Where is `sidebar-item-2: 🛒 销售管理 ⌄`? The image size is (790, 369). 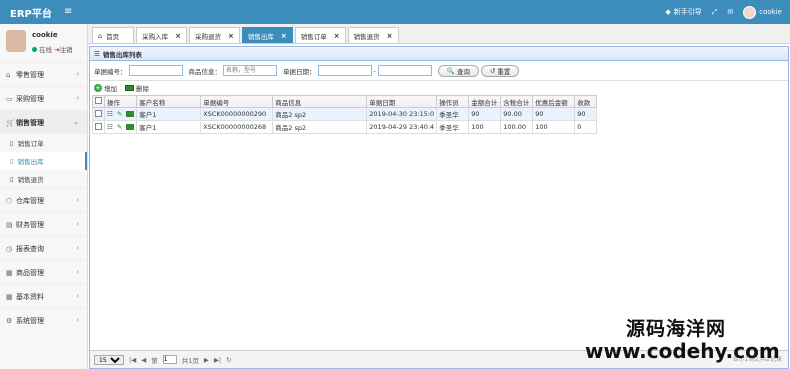
sidebar-item-2: 🛒 销售管理 ⌄ is located at coordinates (43, 122).